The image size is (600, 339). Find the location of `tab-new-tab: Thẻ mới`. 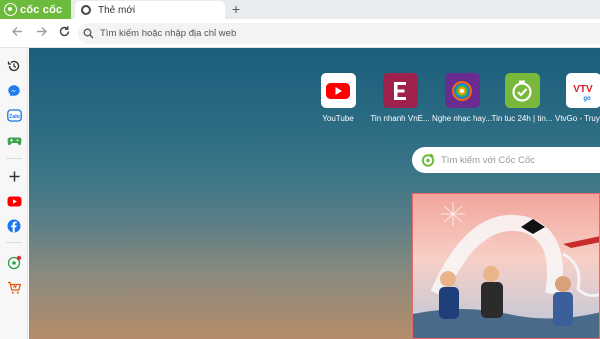

tab-new-tab: Thẻ mới is located at coordinates (150, 10).